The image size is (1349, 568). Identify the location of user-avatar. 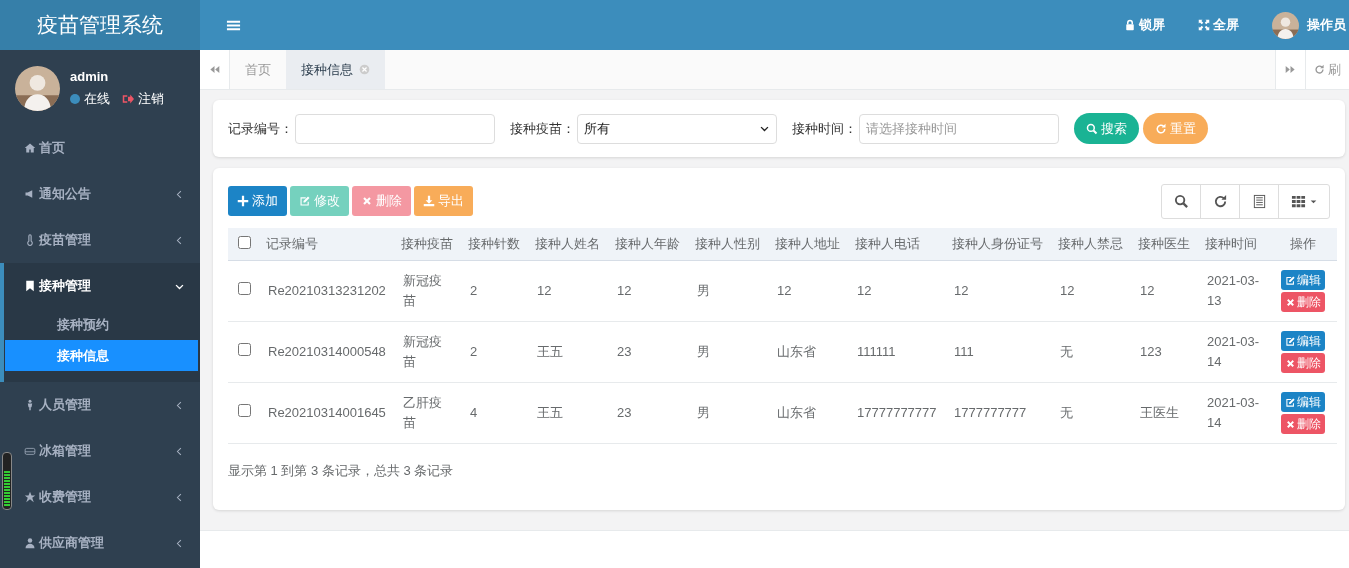
(37, 88).